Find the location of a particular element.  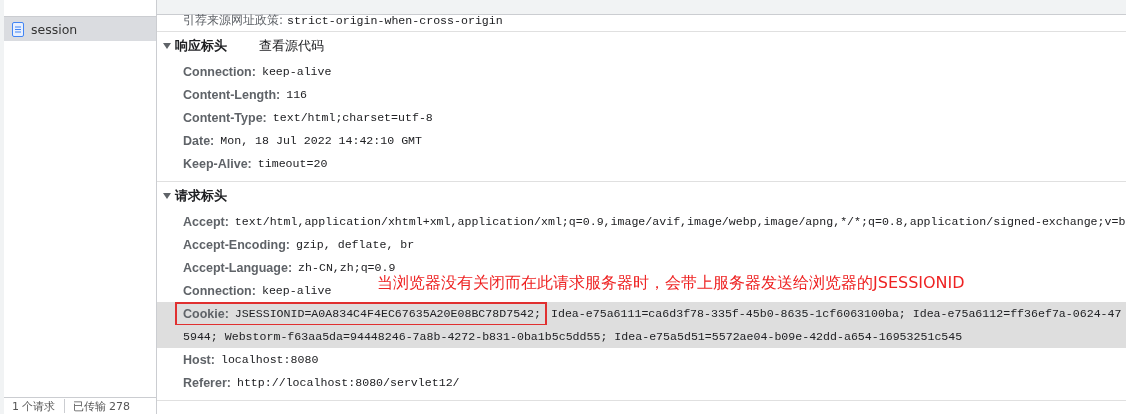

header-name: Referer: is located at coordinates (207, 382).